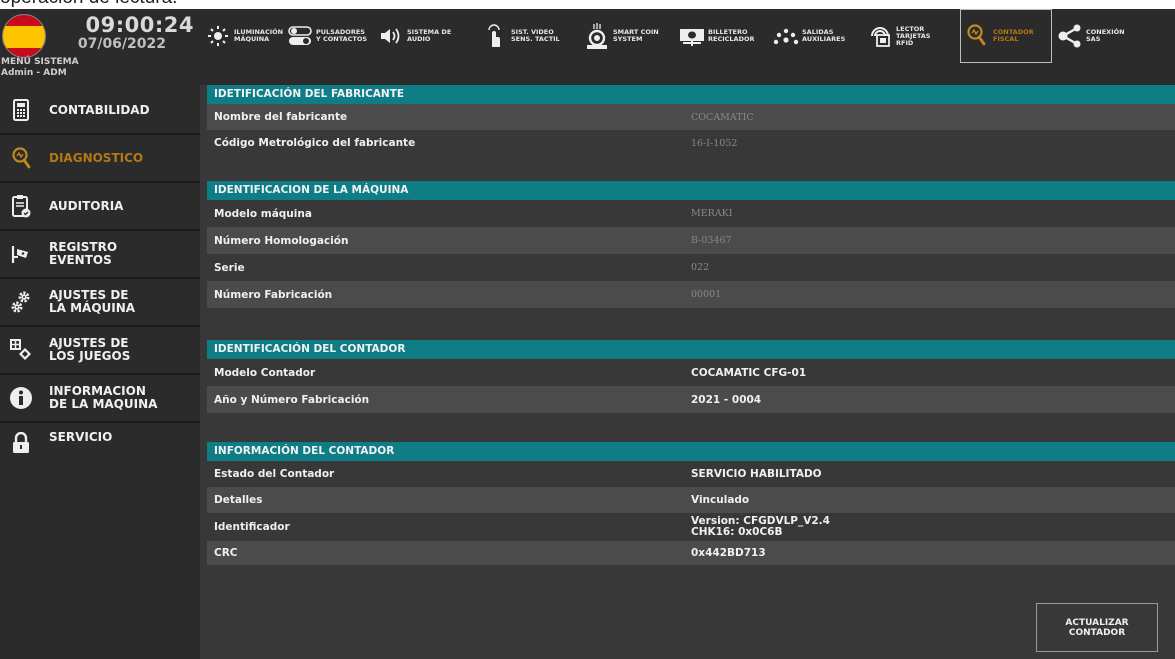 The width and height of the screenshot is (1175, 659). What do you see at coordinates (621, 36) in the screenshot?
I see `toolbar-smart-coin: SMART COIN SYSTEM` at bounding box center [621, 36].